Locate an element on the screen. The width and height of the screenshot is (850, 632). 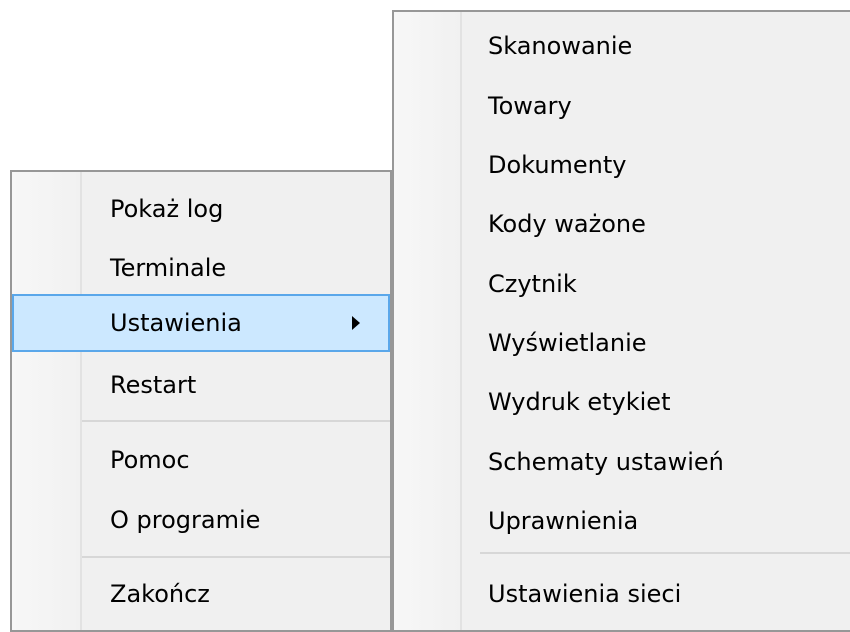
submenu-item-documents: Dokumenty is located at coordinates (557, 165).